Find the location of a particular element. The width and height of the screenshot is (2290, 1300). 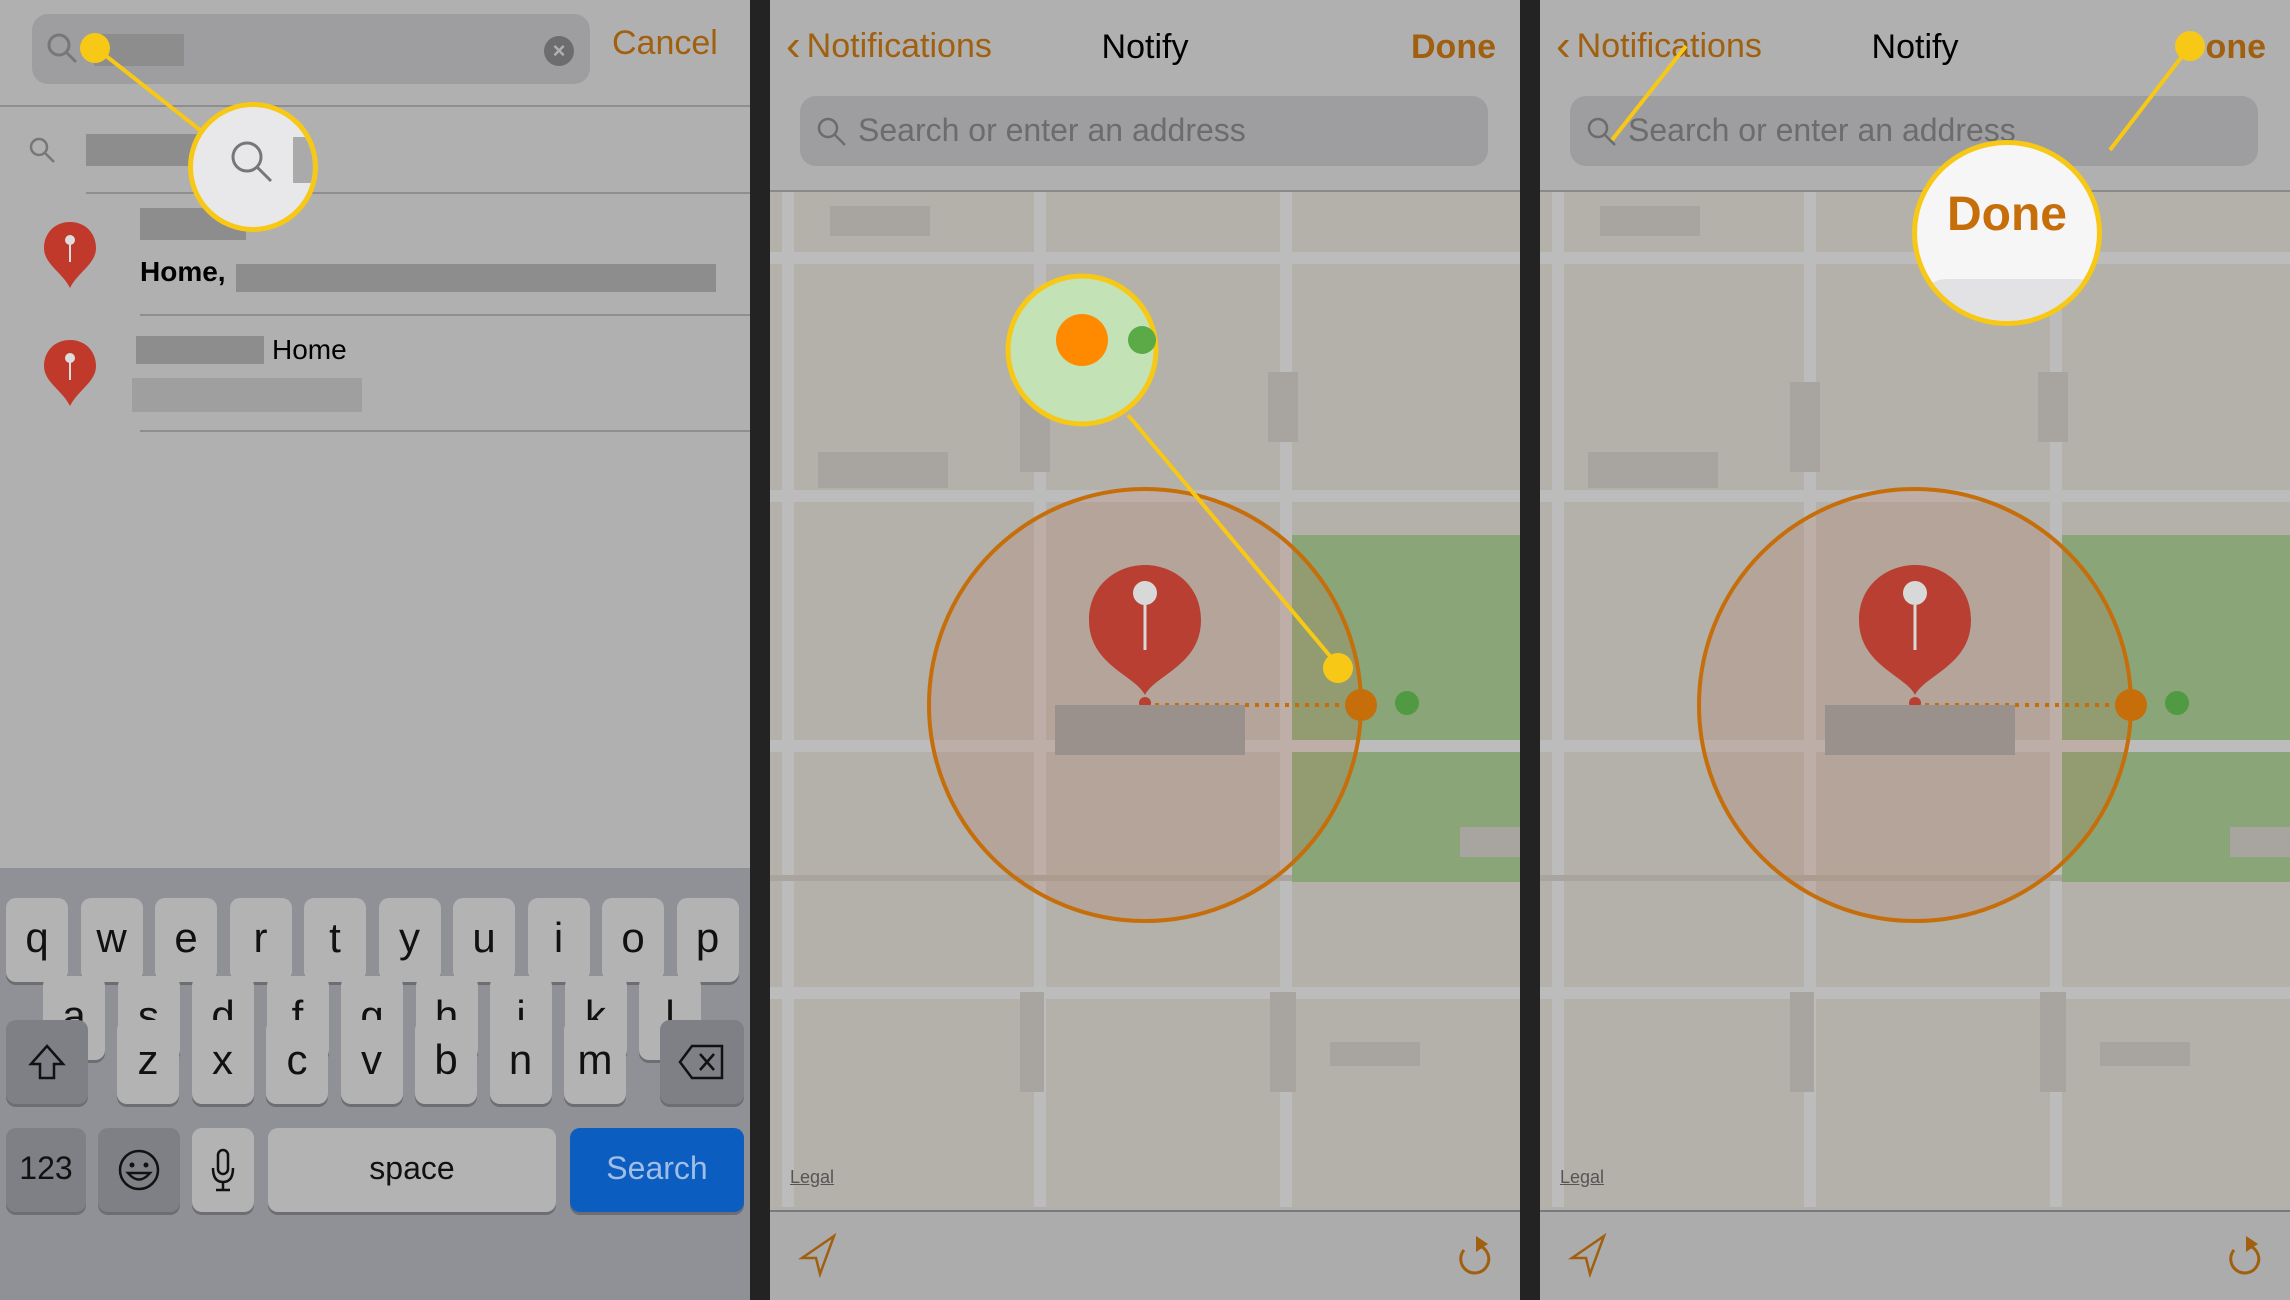

shift-icon is located at coordinates (47, 1062).